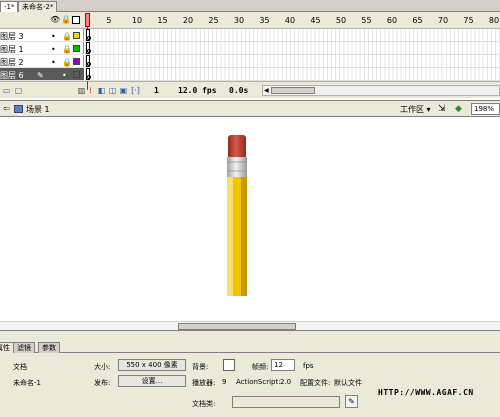  I want to click on layer-name: 图层 1, so click(12, 49).